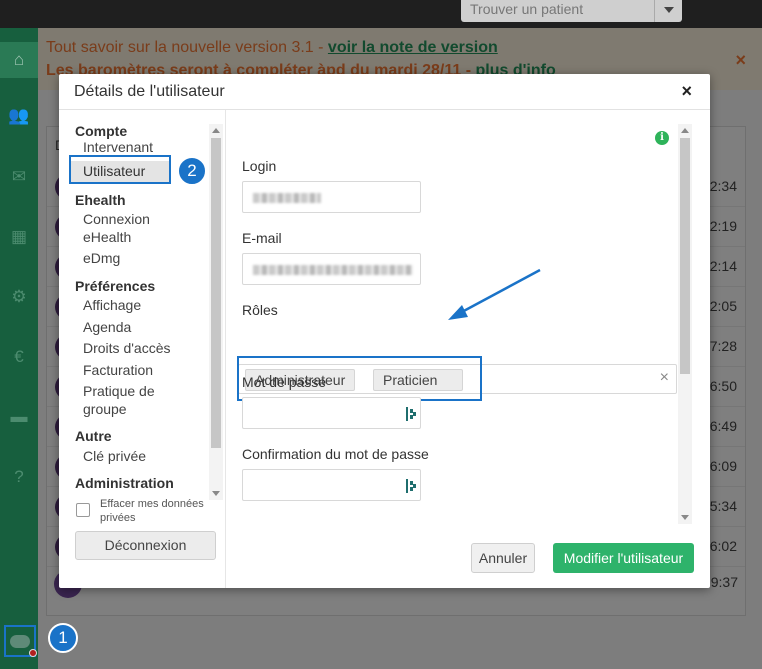  What do you see at coordinates (384, 92) in the screenshot?
I see `modal-header: Détails de l'utilisateur ×` at bounding box center [384, 92].